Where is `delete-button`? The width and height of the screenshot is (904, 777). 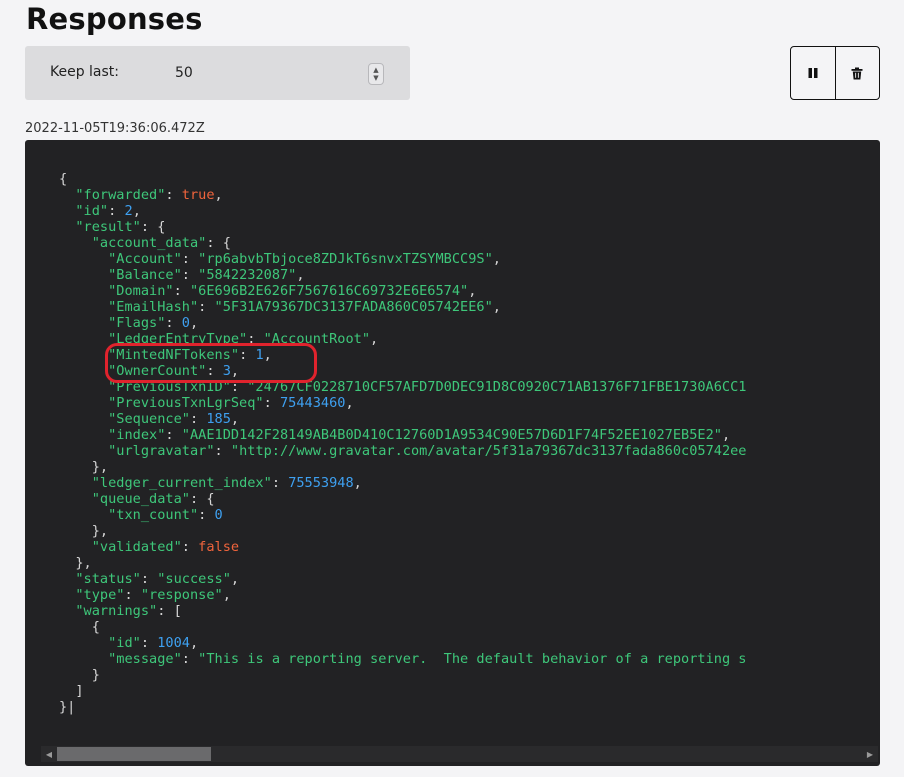
delete-button is located at coordinates (857, 73).